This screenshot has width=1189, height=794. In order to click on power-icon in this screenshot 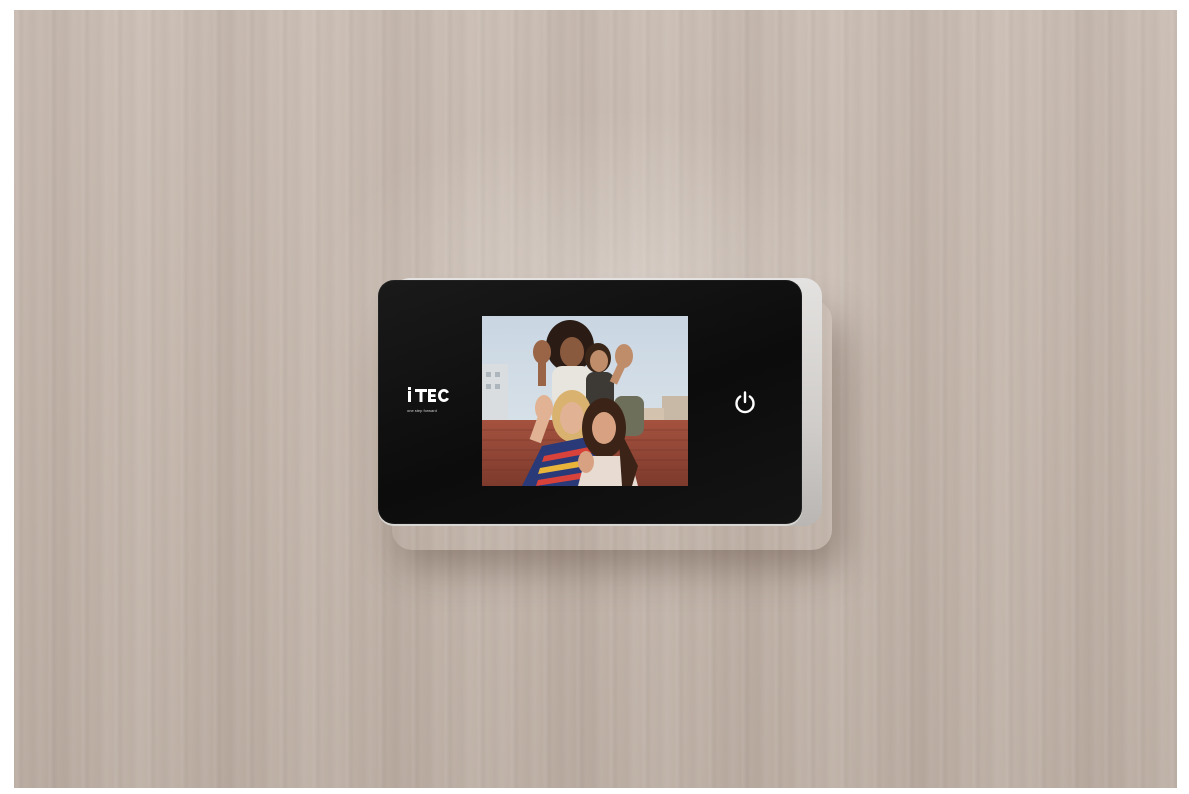, I will do `click(745, 402)`.